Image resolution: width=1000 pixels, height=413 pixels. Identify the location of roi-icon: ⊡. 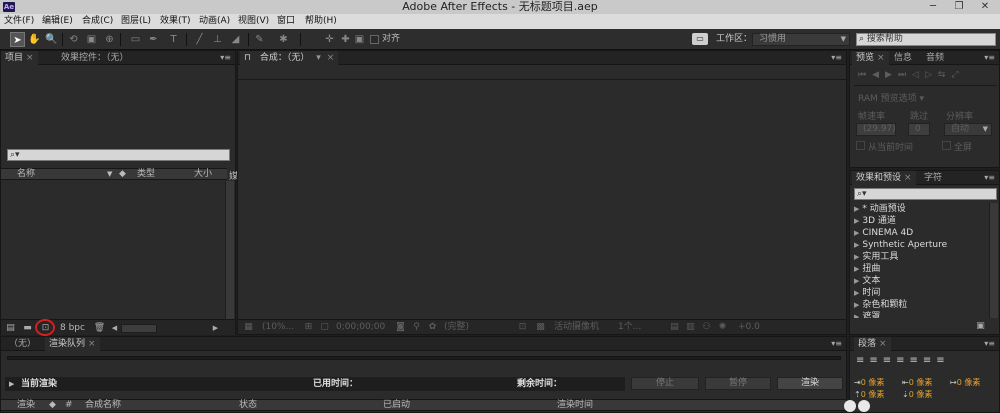
(522, 327).